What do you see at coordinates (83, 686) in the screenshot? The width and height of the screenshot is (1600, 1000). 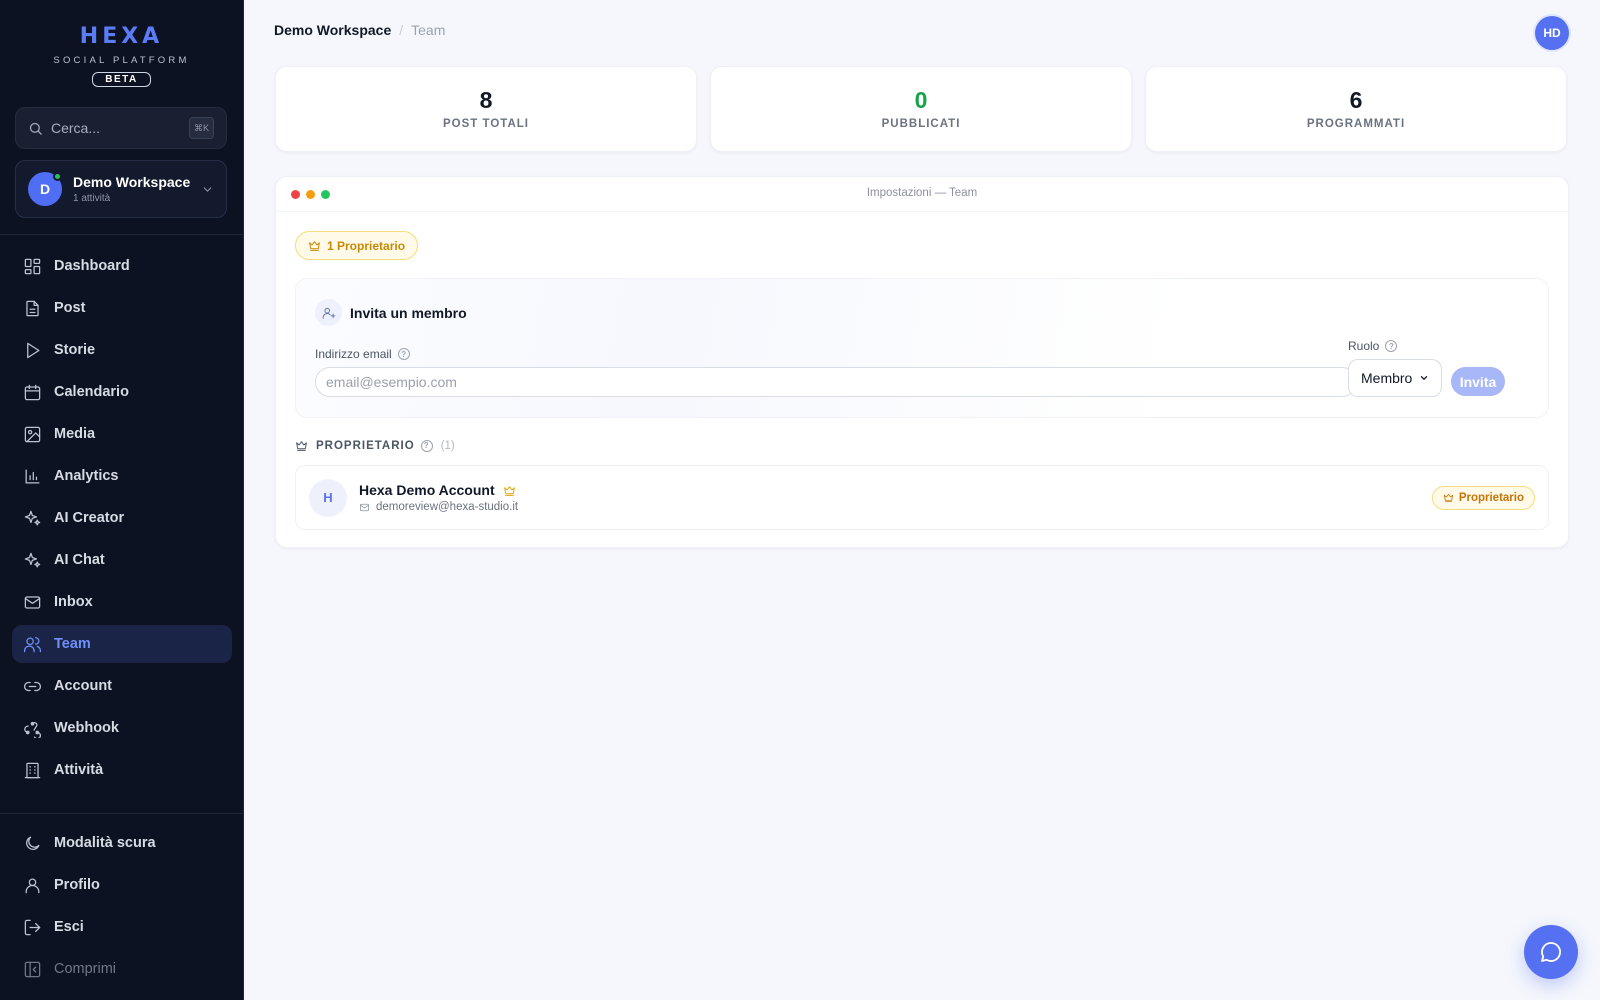 I see `sidebar-item-label: Account` at bounding box center [83, 686].